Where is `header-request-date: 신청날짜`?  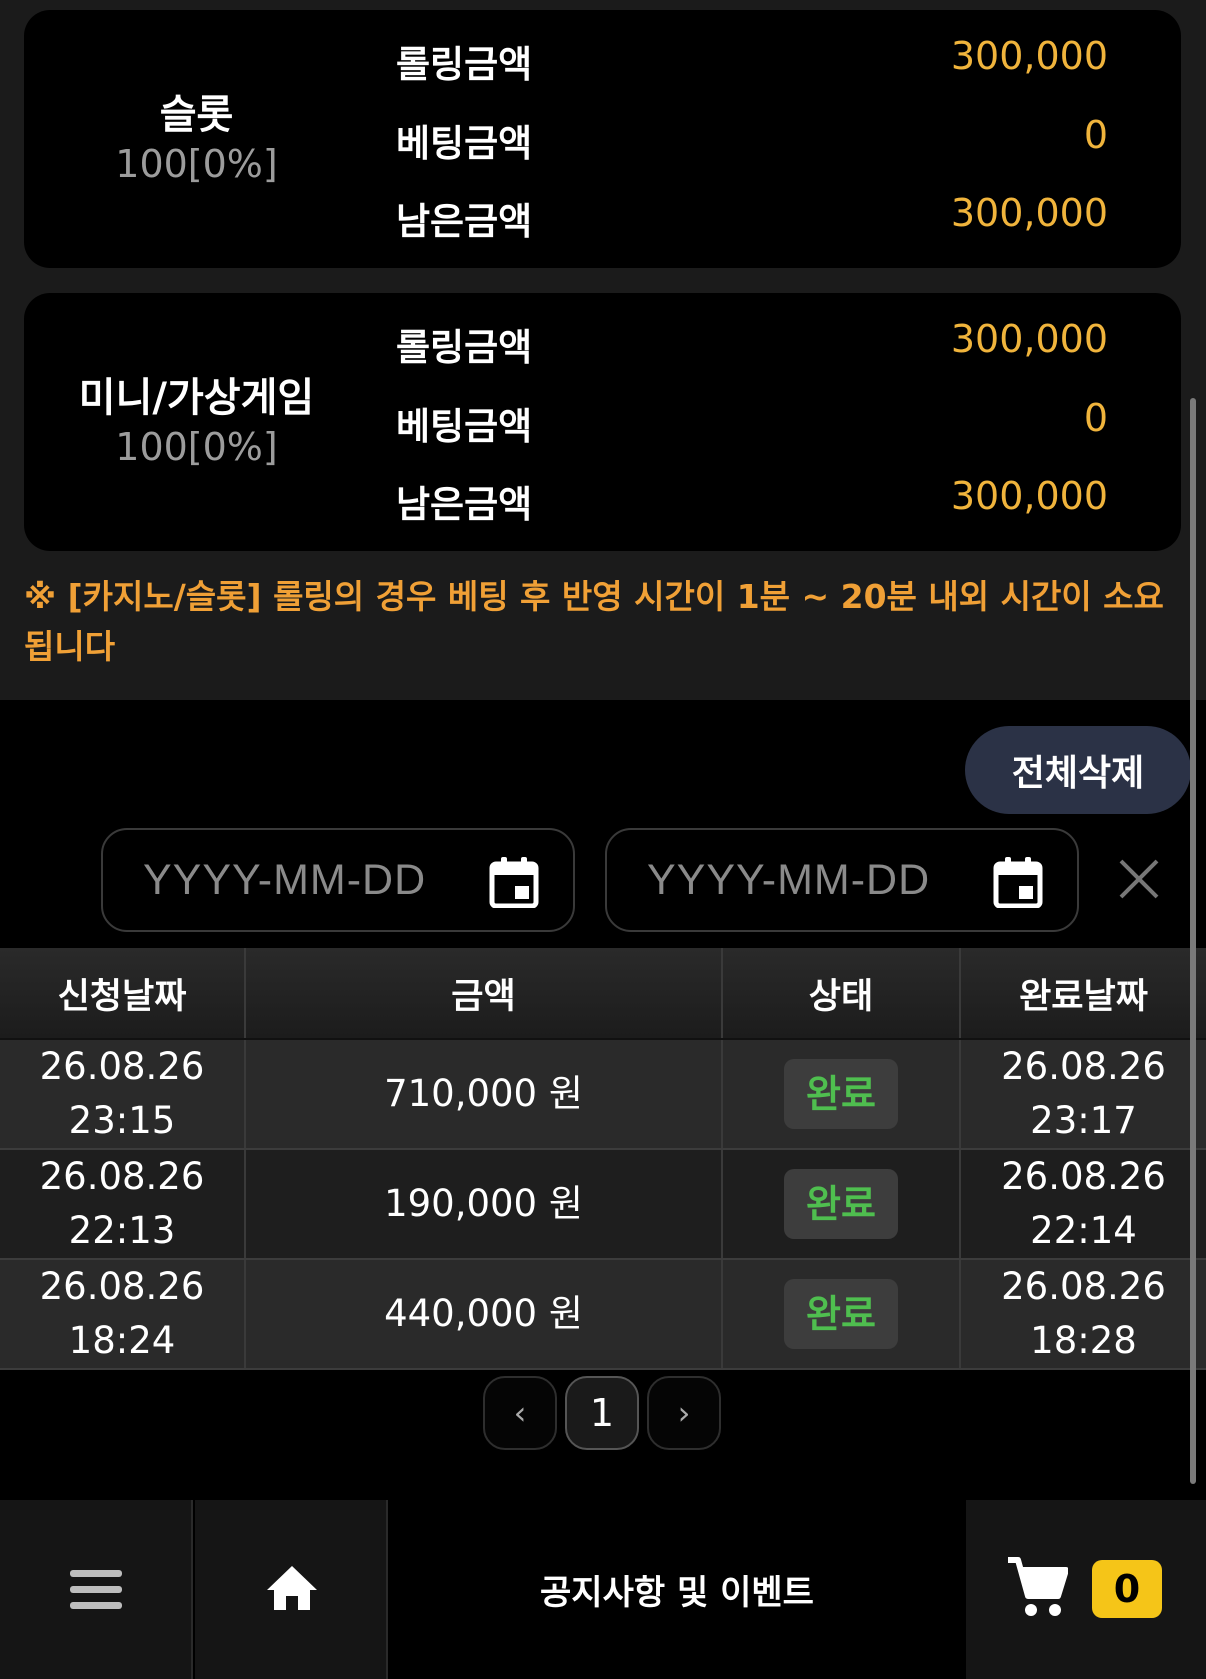
header-request-date: 신청날짜 is located at coordinates (123, 993).